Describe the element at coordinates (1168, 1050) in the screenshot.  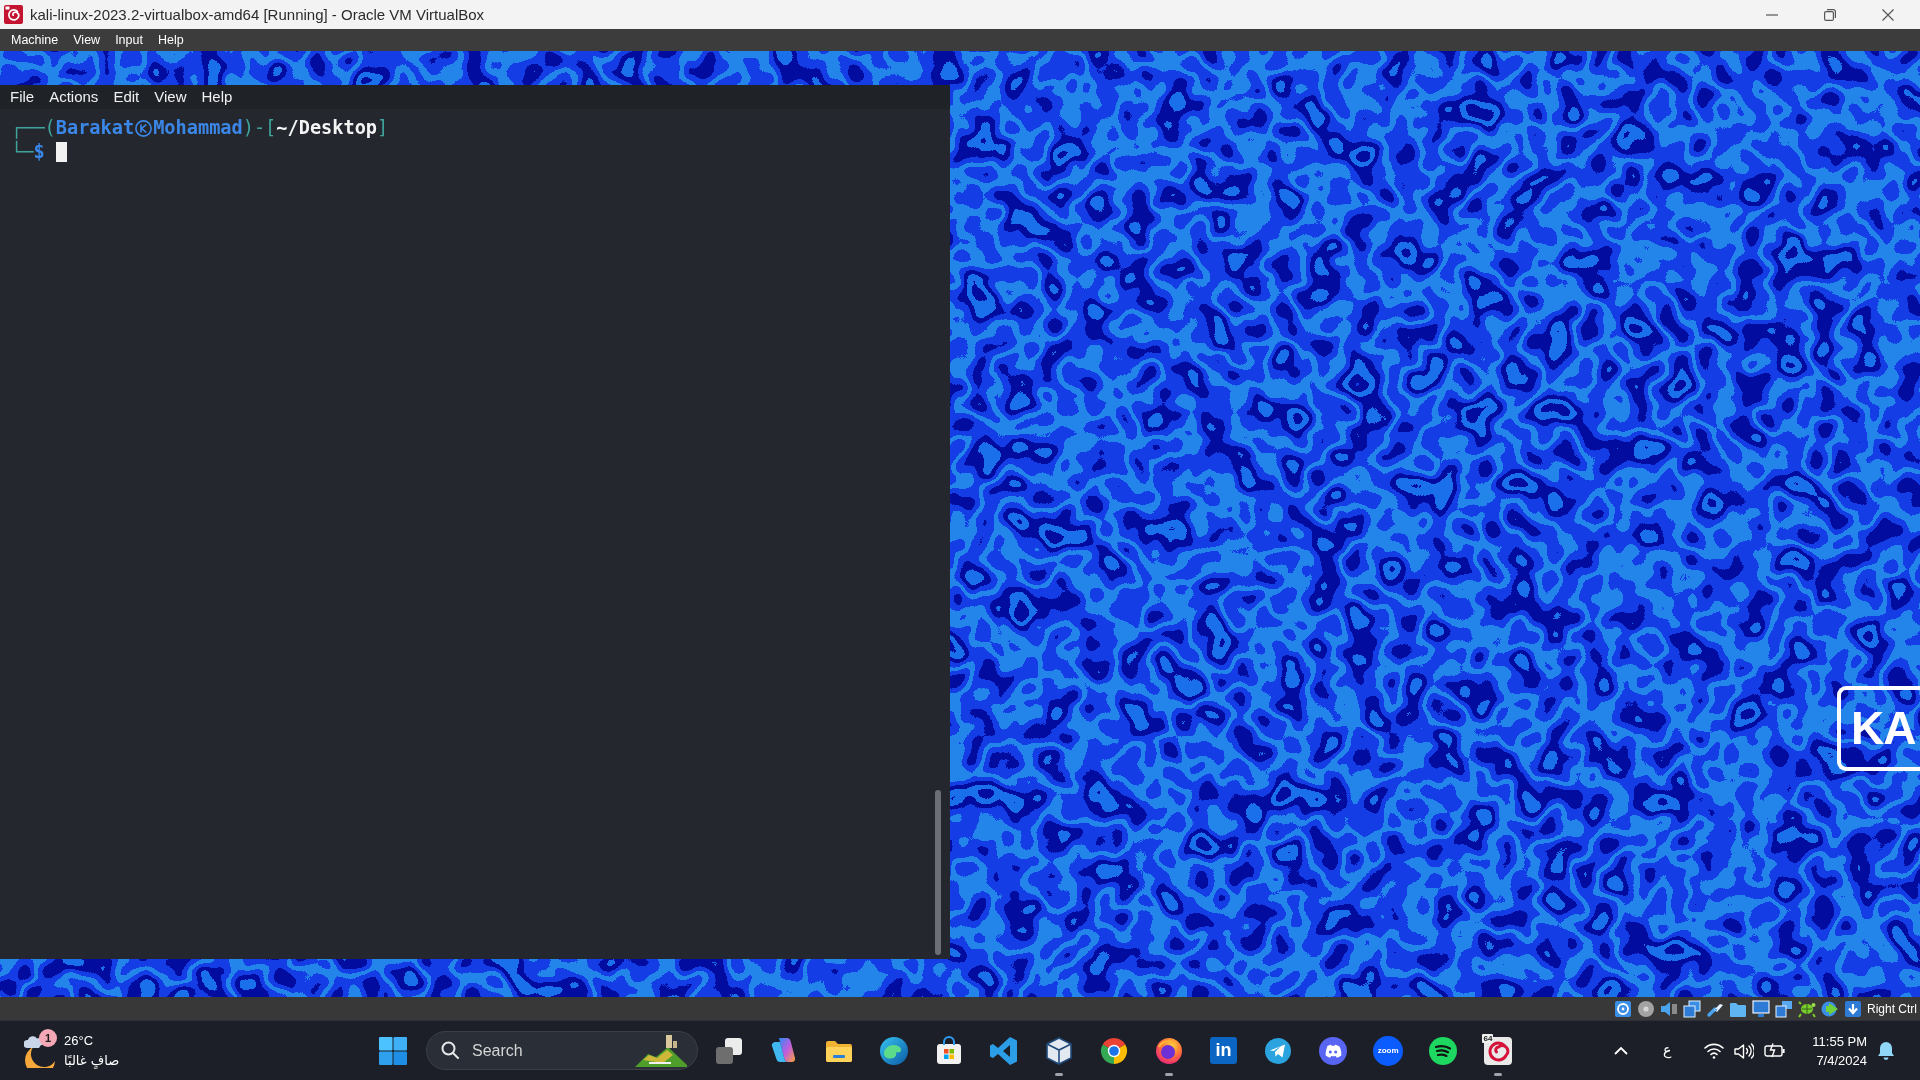
I see `flame-globe-icon` at that location.